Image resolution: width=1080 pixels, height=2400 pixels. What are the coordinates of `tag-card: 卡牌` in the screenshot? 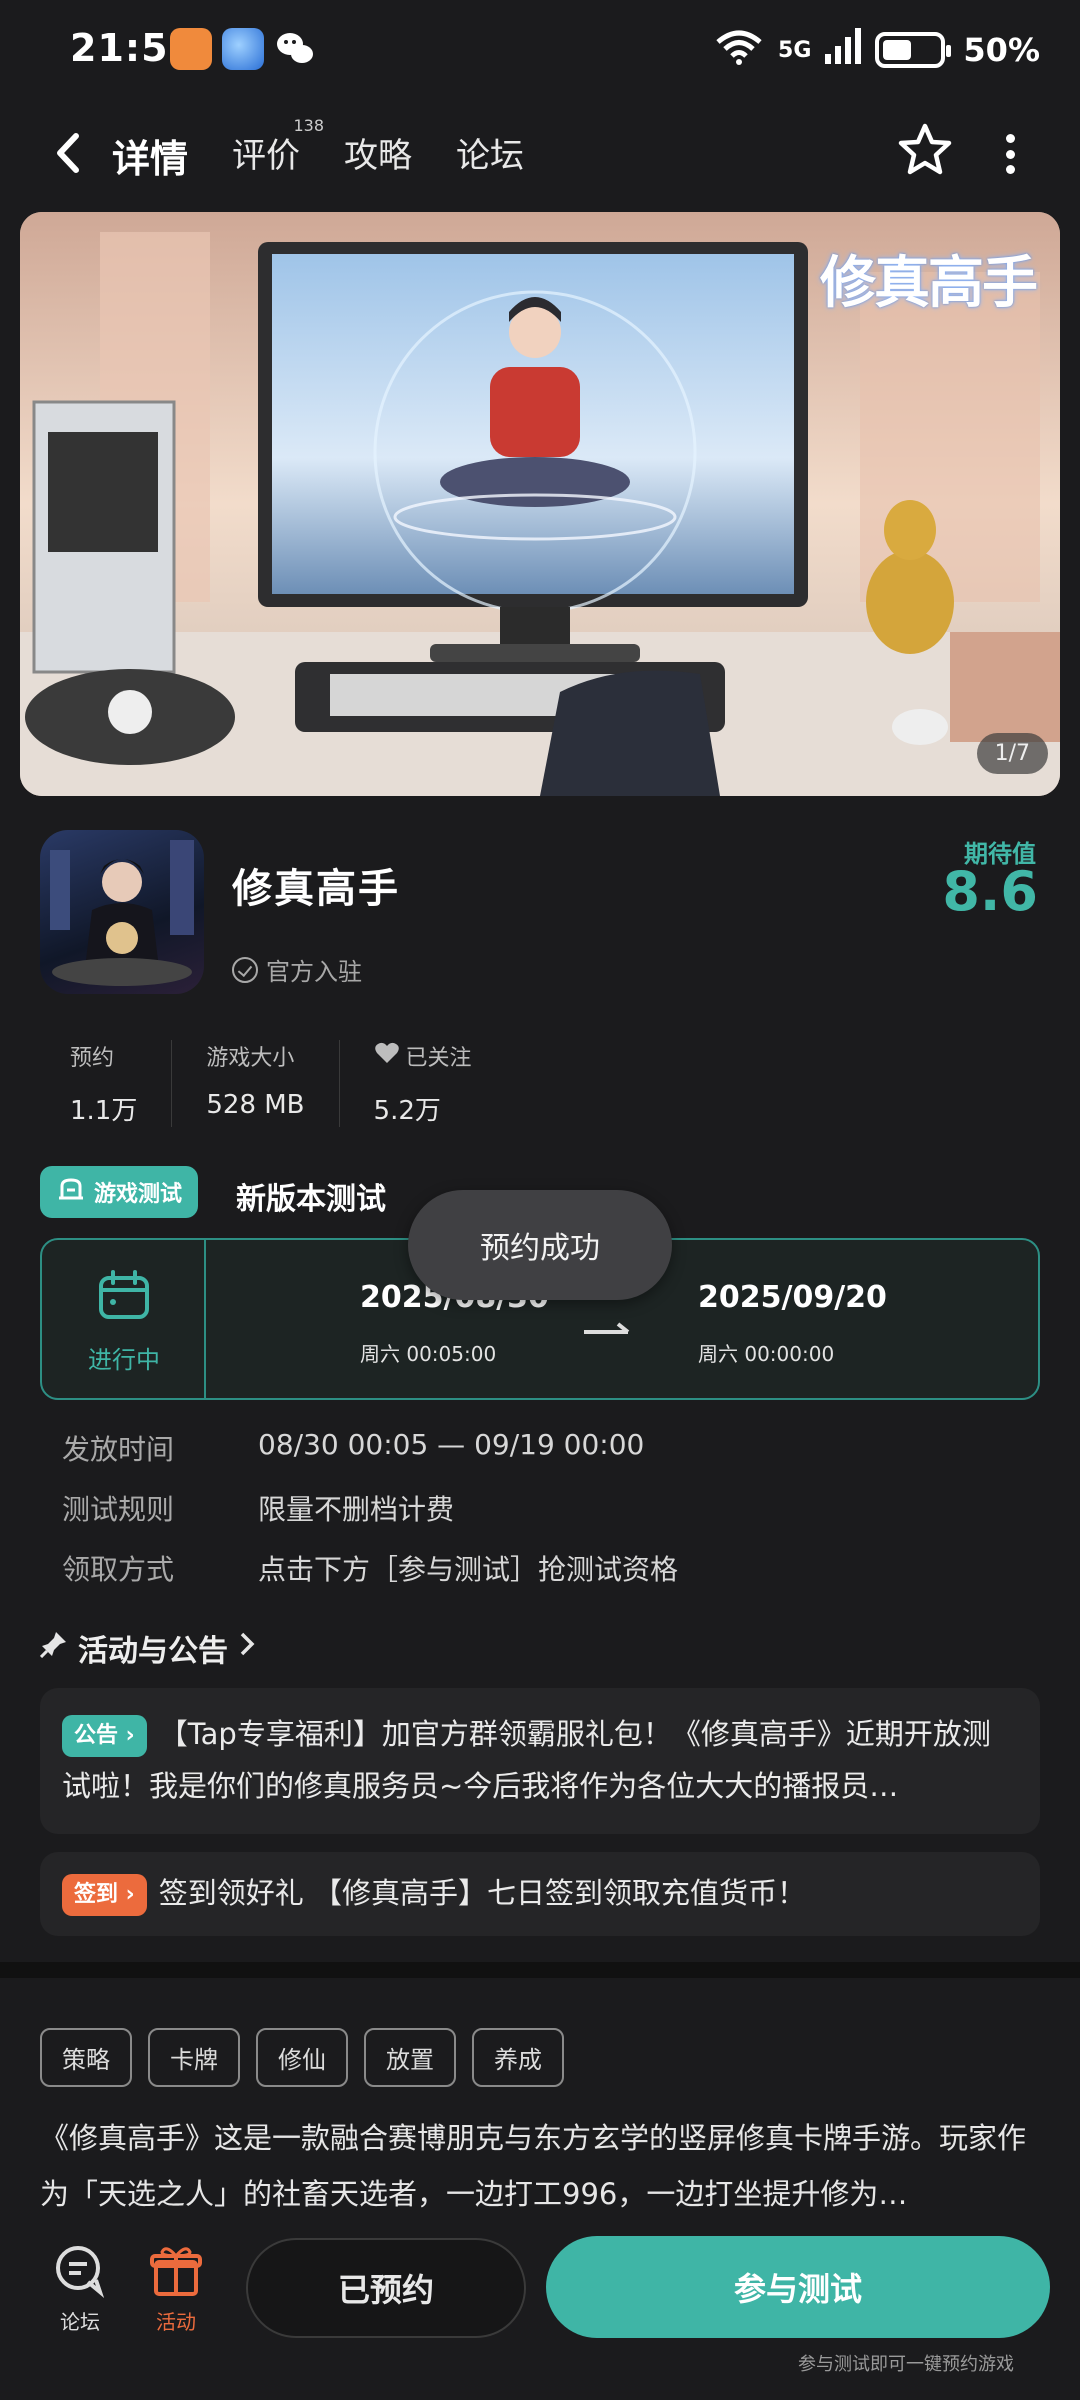 It's located at (194, 2057).